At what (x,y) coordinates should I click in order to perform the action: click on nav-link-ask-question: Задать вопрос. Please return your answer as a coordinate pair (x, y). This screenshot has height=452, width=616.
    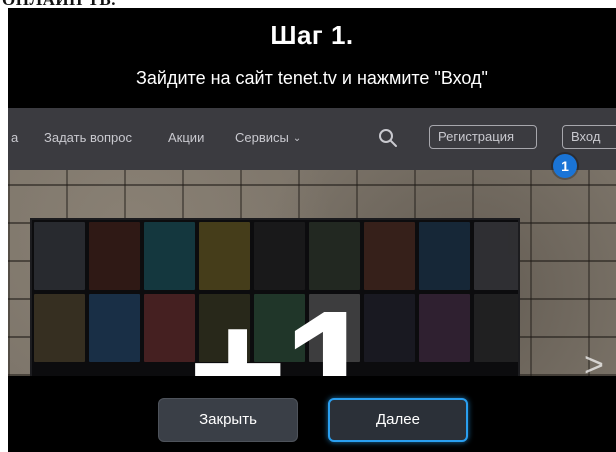
    Looking at the image, I should click on (88, 137).